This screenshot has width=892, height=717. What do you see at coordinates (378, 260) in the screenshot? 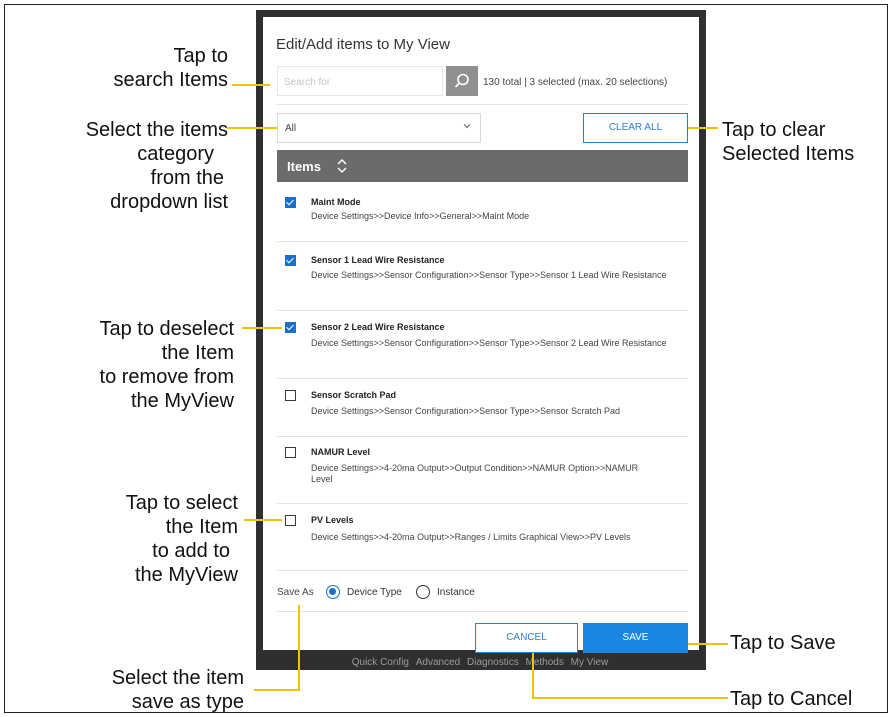
I see `item-title: Sensor 1 Lead Wire Resistance` at bounding box center [378, 260].